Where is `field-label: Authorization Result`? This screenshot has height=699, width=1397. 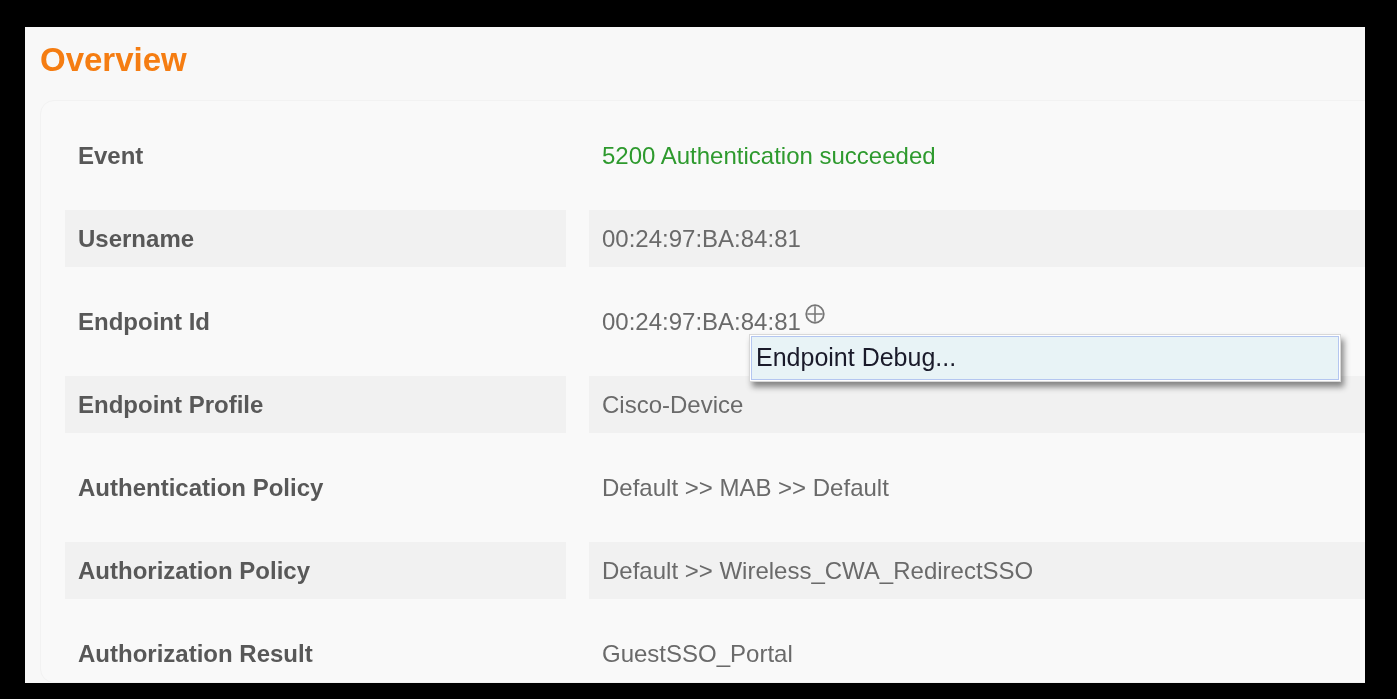 field-label: Authorization Result is located at coordinates (195, 653).